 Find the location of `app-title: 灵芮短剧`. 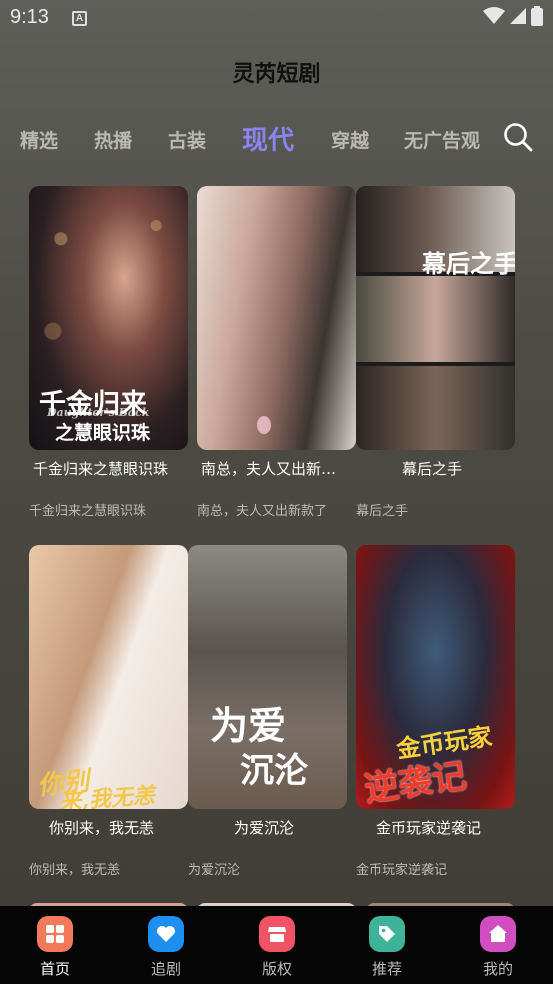

app-title: 灵芮短剧 is located at coordinates (276, 74).